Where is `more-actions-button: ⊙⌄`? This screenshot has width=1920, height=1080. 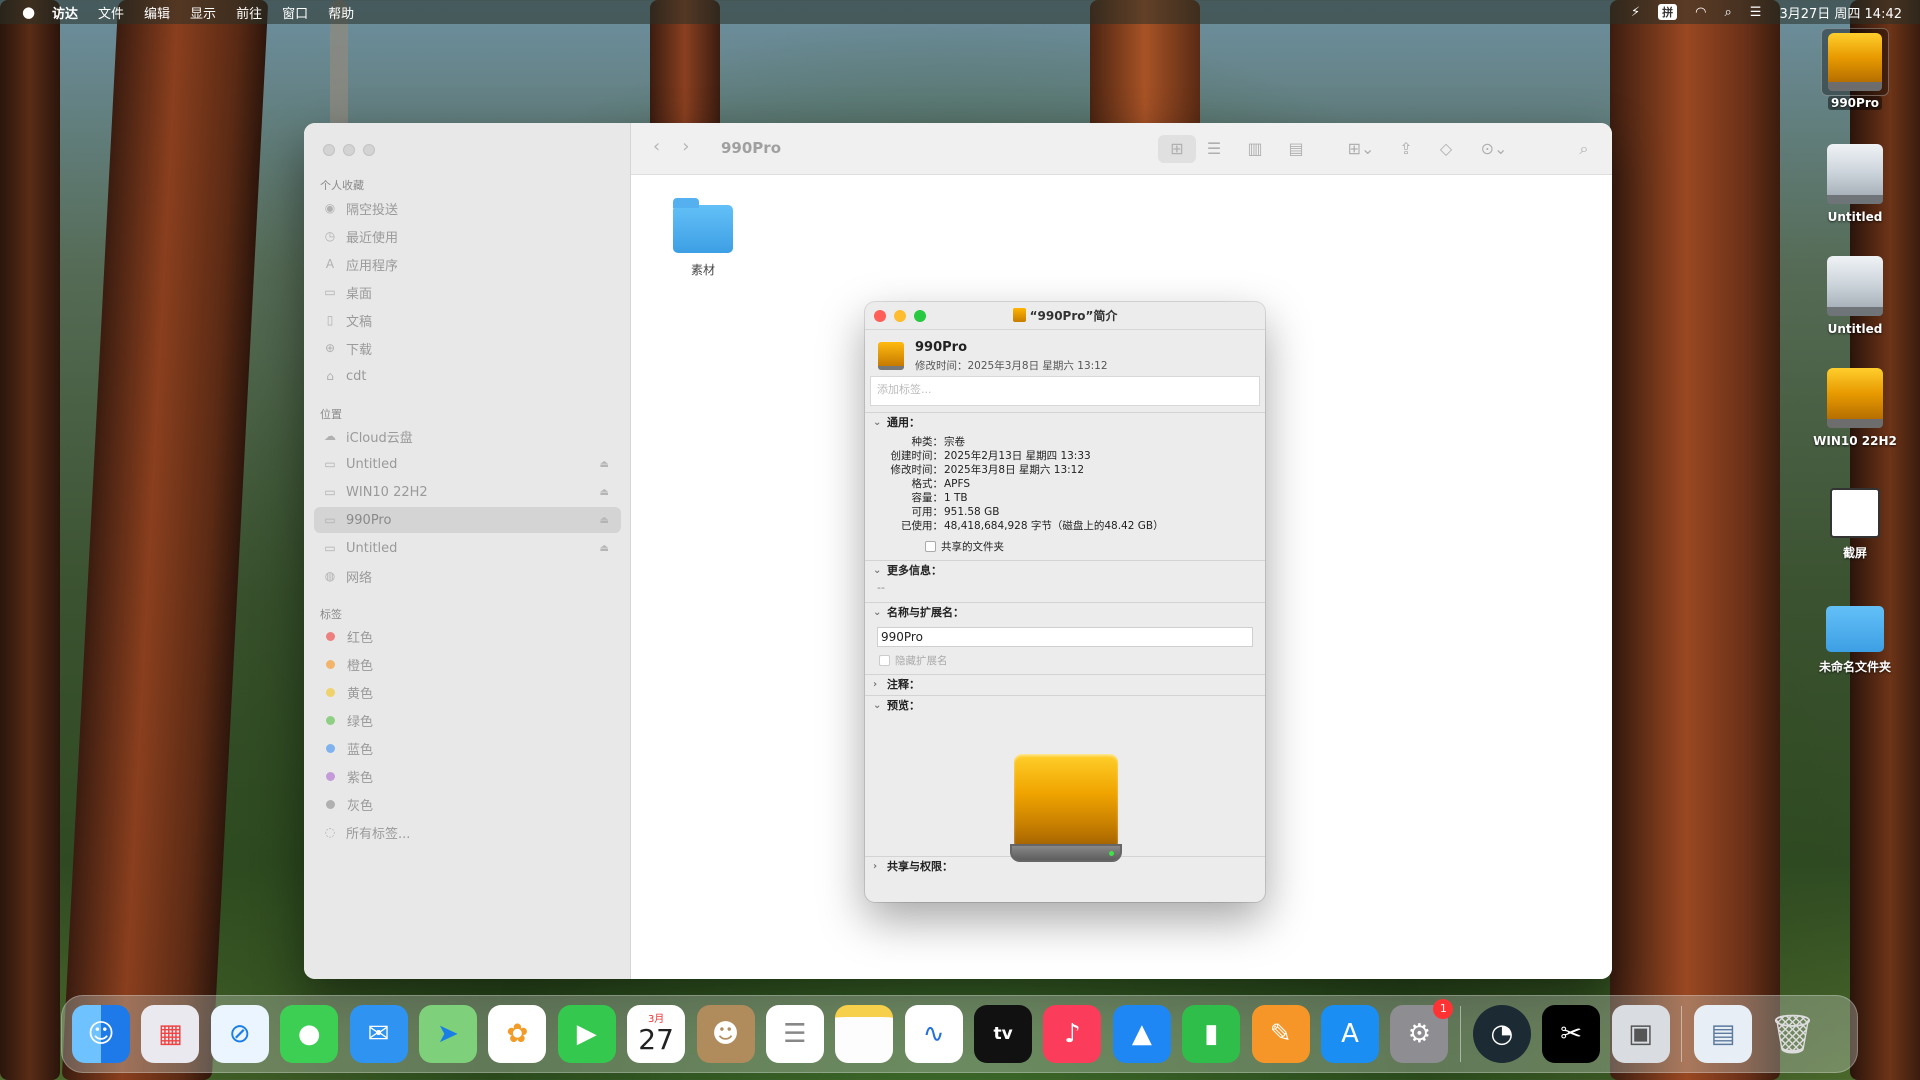
more-actions-button: ⊙⌄ is located at coordinates (1494, 149).